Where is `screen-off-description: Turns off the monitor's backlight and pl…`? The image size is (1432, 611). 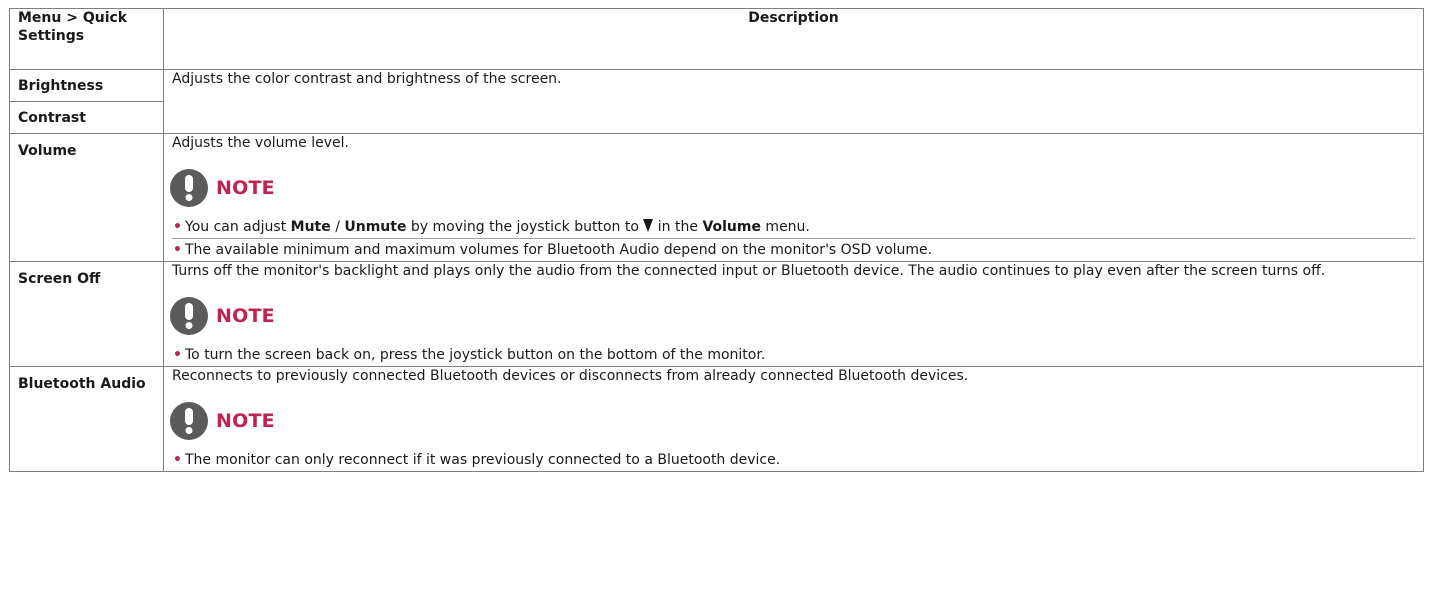
screen-off-description: Turns off the monitor's backlight and pl… is located at coordinates (749, 271).